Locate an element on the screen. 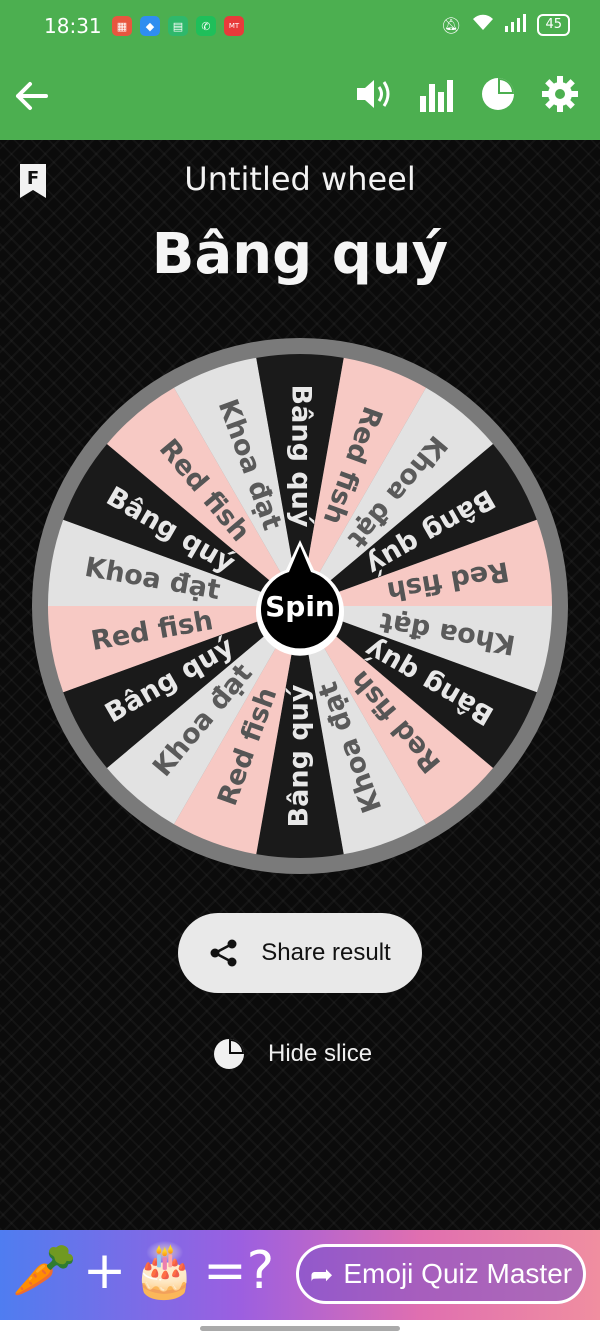 Image resolution: width=600 pixels, height=1343 pixels. home-indicator is located at coordinates (300, 1328).